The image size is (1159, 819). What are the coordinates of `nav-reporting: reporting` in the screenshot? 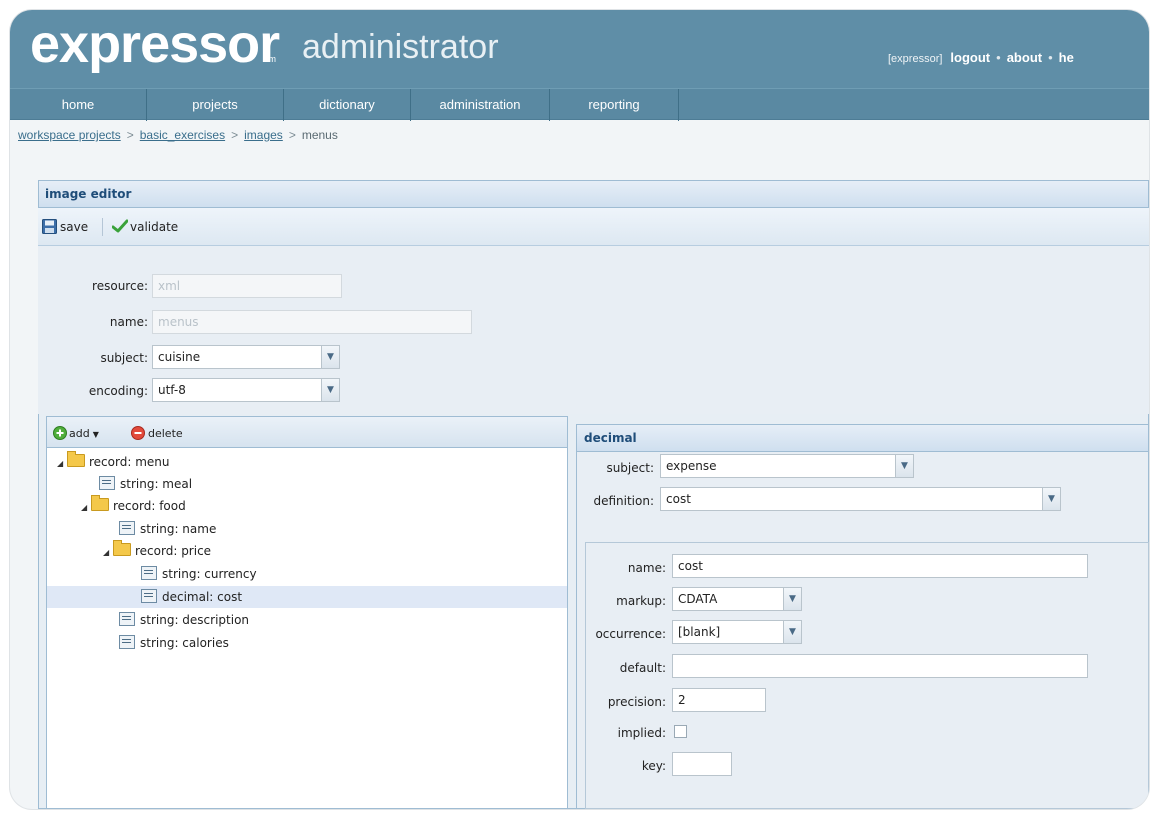 It's located at (614, 105).